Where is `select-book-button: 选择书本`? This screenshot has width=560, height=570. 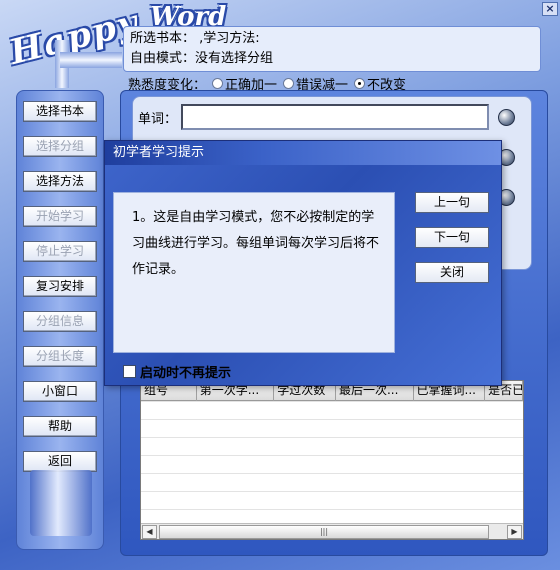
select-book-button: 选择书本 is located at coordinates (60, 111).